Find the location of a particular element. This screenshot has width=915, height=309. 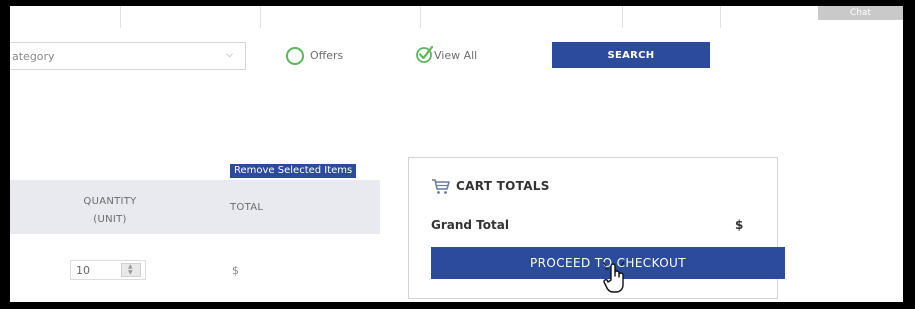

view-all-label: View All is located at coordinates (456, 55).